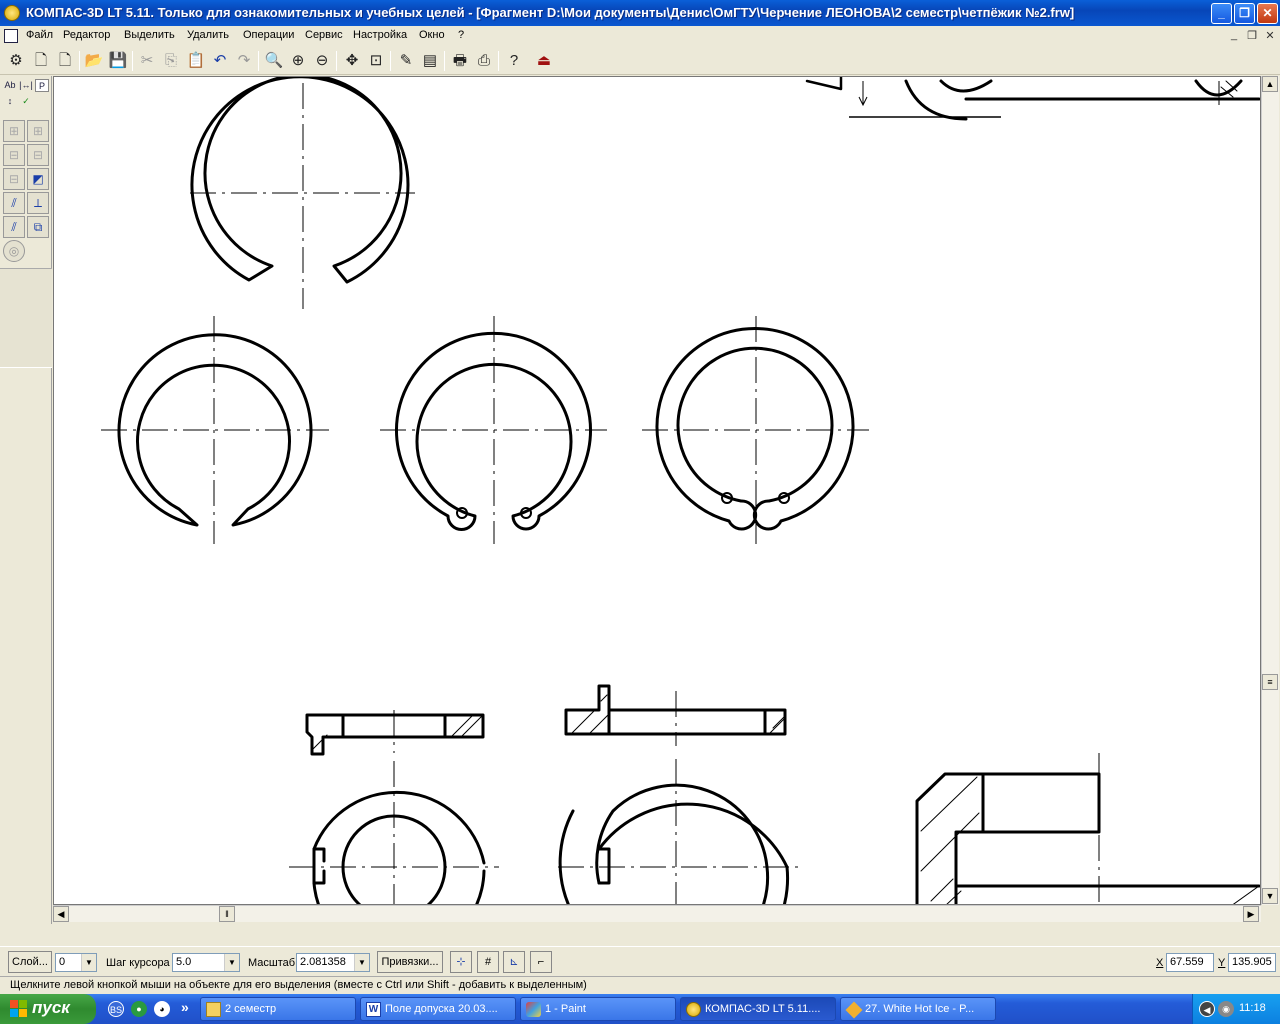 This screenshot has height=1024, width=1280. Describe the element at coordinates (208, 35) in the screenshot. I see `menu-delete: Удалить` at that location.